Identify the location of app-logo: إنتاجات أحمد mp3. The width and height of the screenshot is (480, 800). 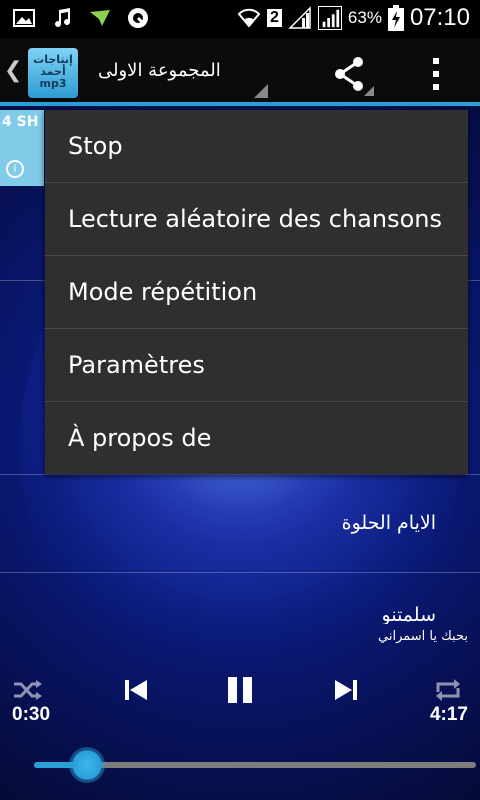
(53, 73).